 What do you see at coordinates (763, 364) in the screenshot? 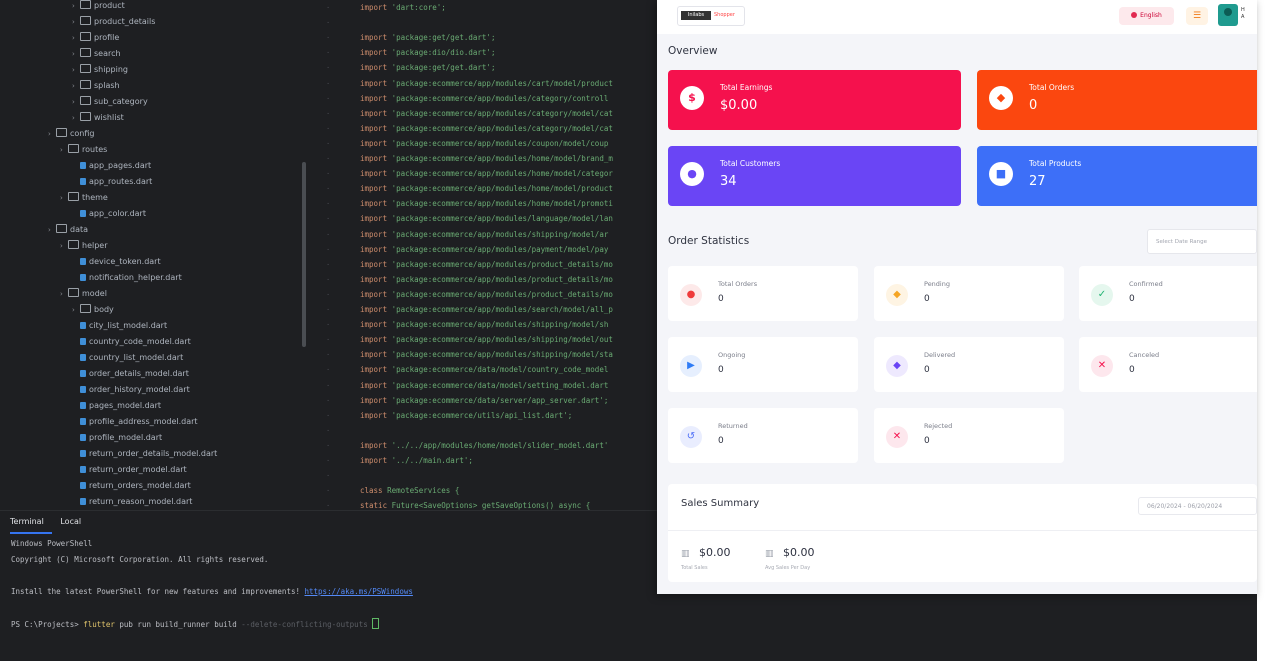
I see `order-stat-card: ▶ Ongoing 0` at bounding box center [763, 364].